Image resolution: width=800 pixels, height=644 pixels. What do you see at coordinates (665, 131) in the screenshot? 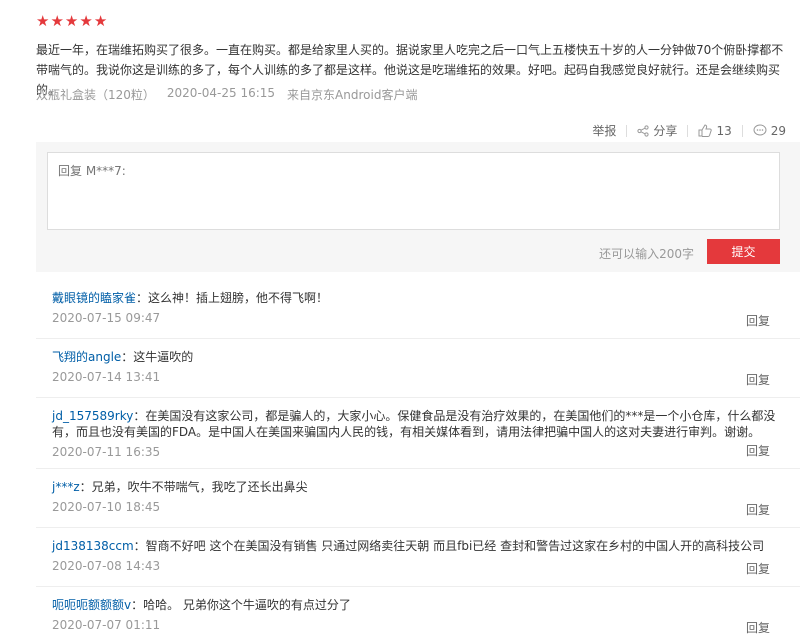
I see `share-label: 分享` at bounding box center [665, 131].